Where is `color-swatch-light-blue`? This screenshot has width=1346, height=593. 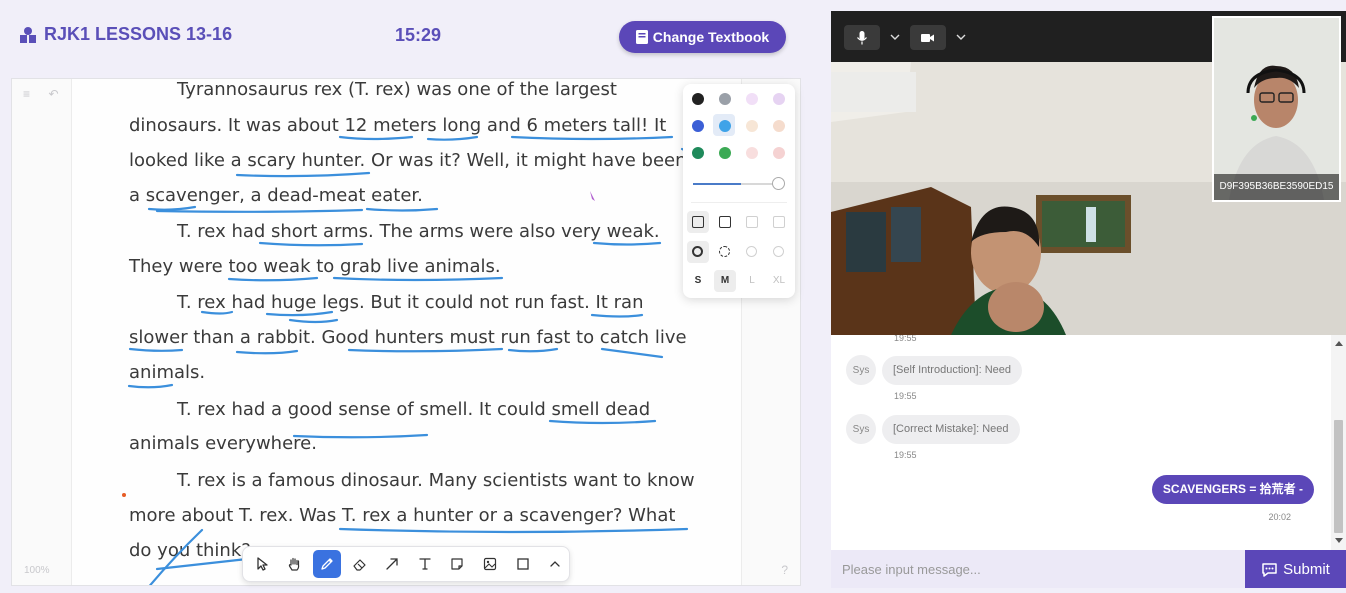 color-swatch-light-blue is located at coordinates (725, 126).